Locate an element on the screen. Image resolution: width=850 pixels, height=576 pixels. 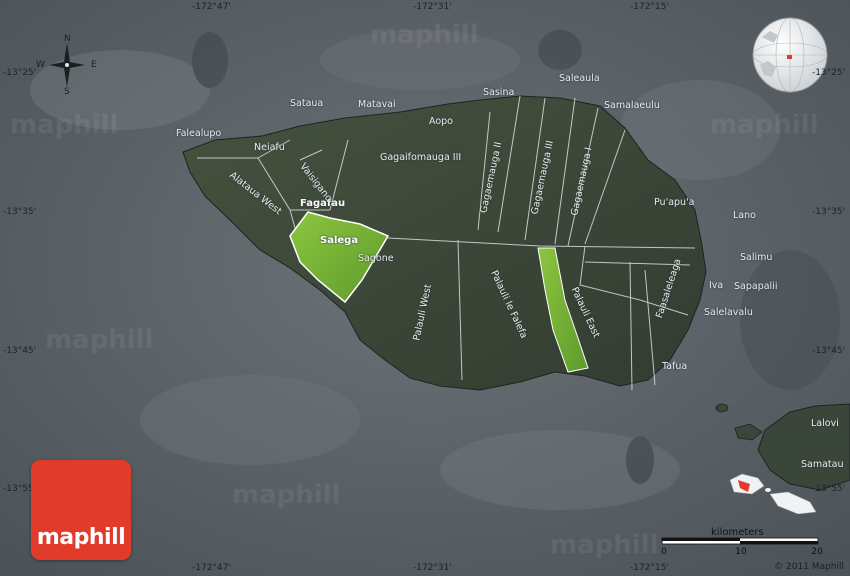
coord-left-3: -13°45' is located at coordinates (20, 351).